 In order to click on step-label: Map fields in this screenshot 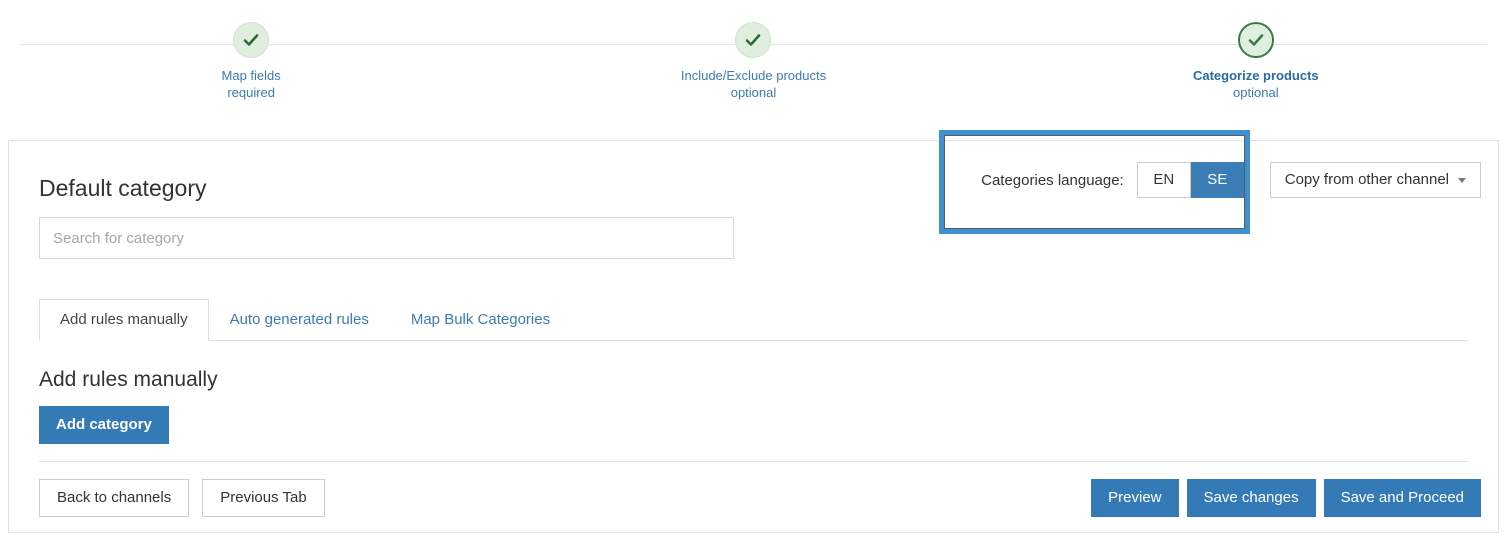, I will do `click(251, 75)`.